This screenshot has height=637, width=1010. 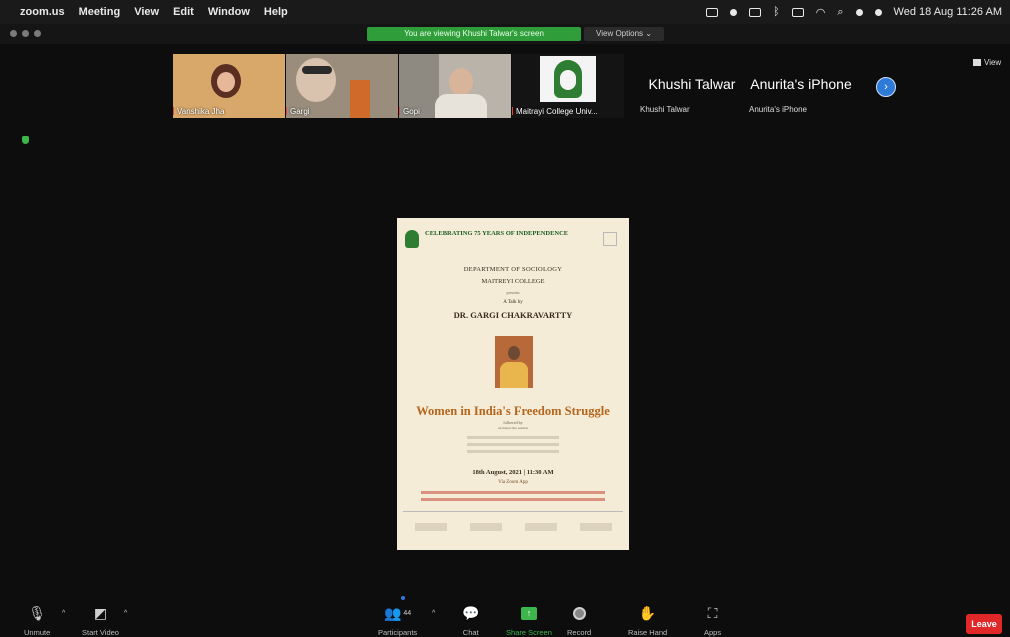 I want to click on menu-meeting: Meeting, so click(x=100, y=12).